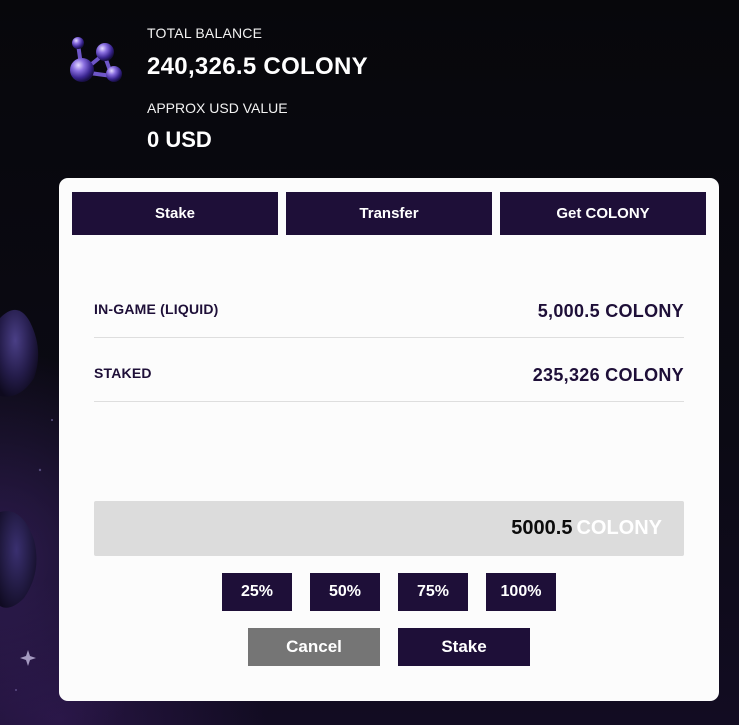 The image size is (739, 725). Describe the element at coordinates (389, 306) in the screenshot. I see `liquid-balance-row: IN-GAME (LIQUID) 5,000.5 COLONY` at that location.